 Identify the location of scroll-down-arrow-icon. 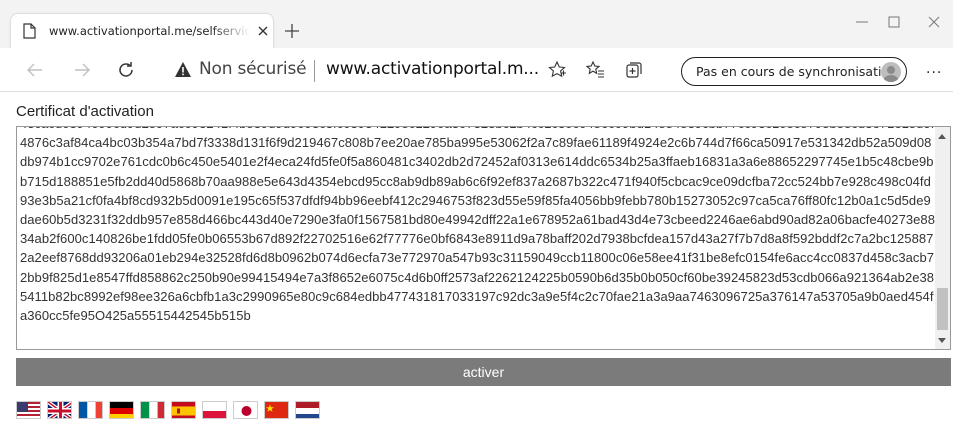
(942, 340).